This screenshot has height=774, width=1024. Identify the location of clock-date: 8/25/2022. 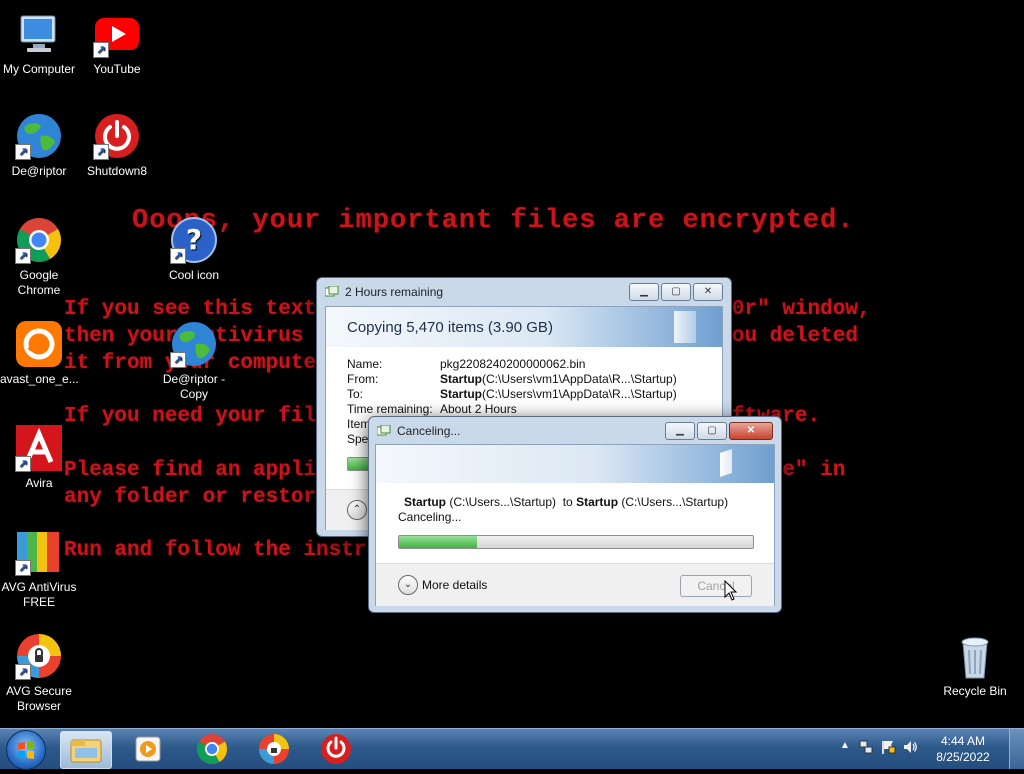
(963, 757).